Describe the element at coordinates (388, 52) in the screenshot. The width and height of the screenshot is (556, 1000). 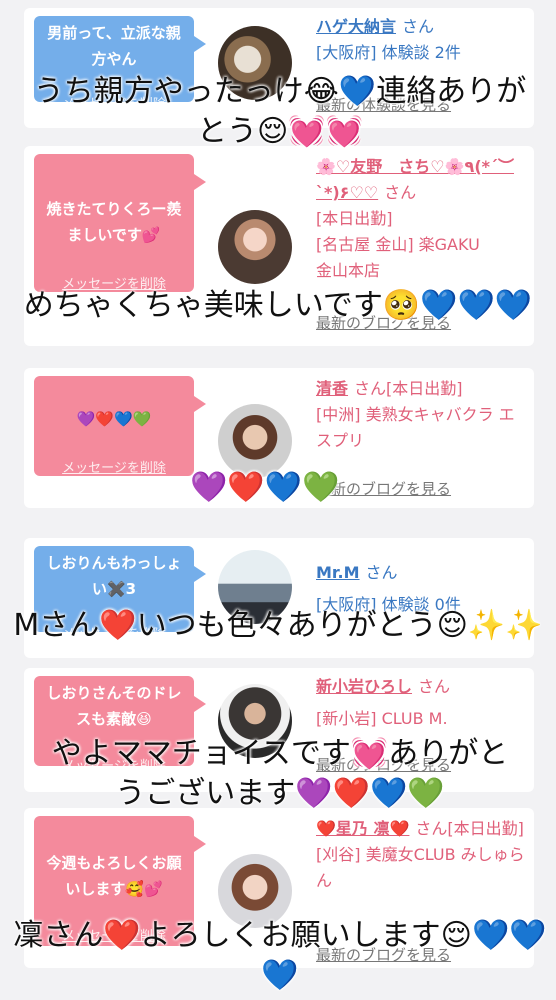
I see `user-detail: [大阪府] 体験談 2件` at that location.